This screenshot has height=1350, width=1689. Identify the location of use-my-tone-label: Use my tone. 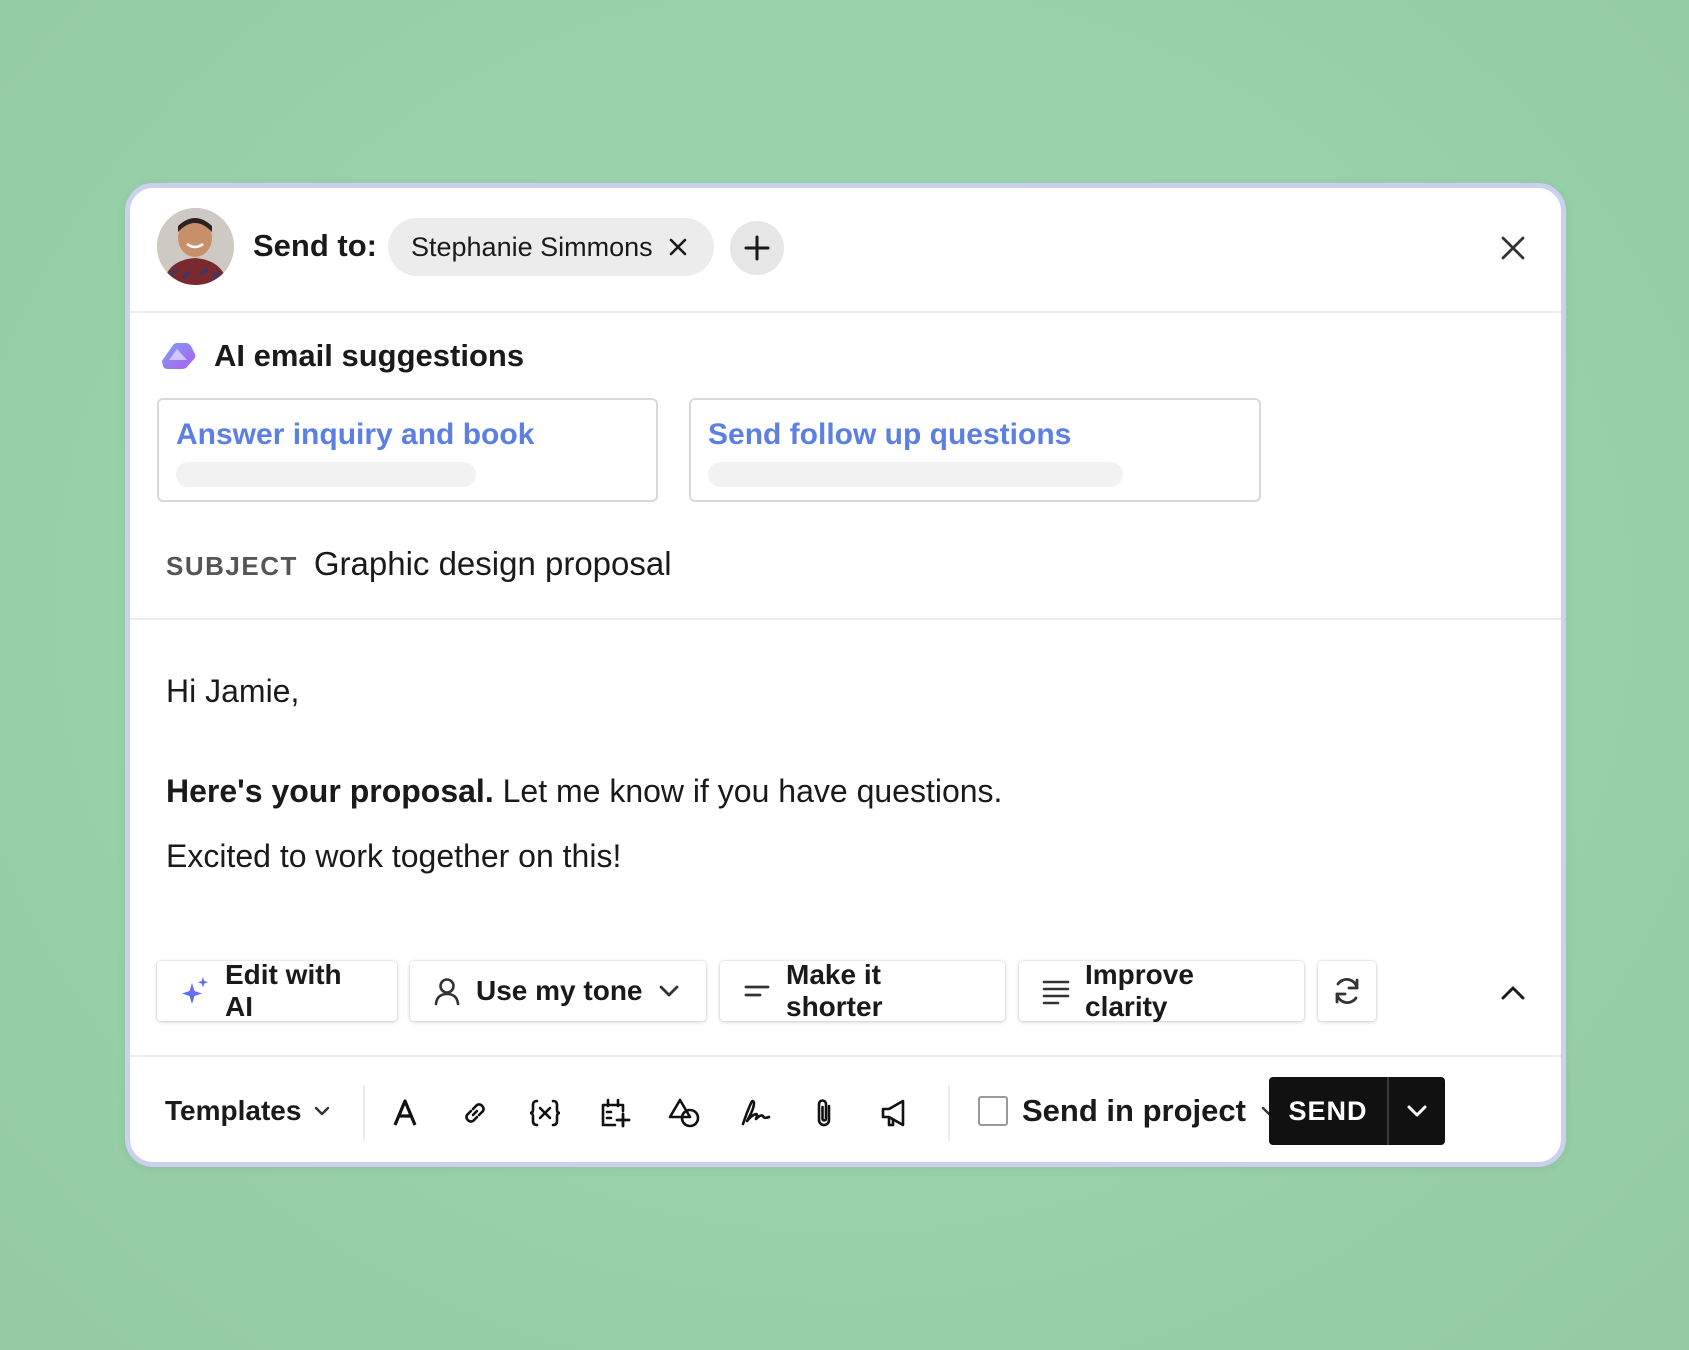
(559, 990).